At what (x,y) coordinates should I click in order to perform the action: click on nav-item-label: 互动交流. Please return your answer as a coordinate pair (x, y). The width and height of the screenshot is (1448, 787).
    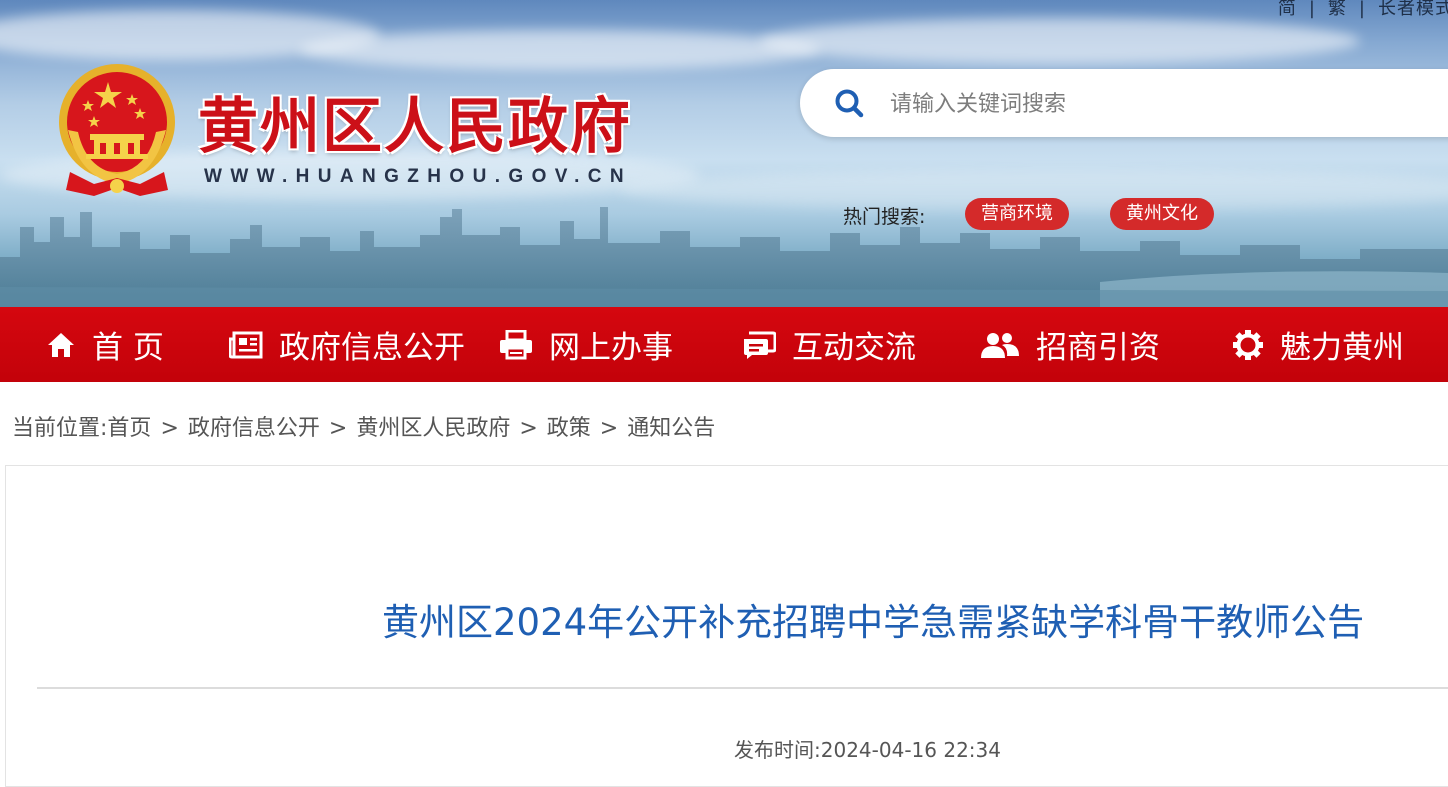
    Looking at the image, I should click on (854, 348).